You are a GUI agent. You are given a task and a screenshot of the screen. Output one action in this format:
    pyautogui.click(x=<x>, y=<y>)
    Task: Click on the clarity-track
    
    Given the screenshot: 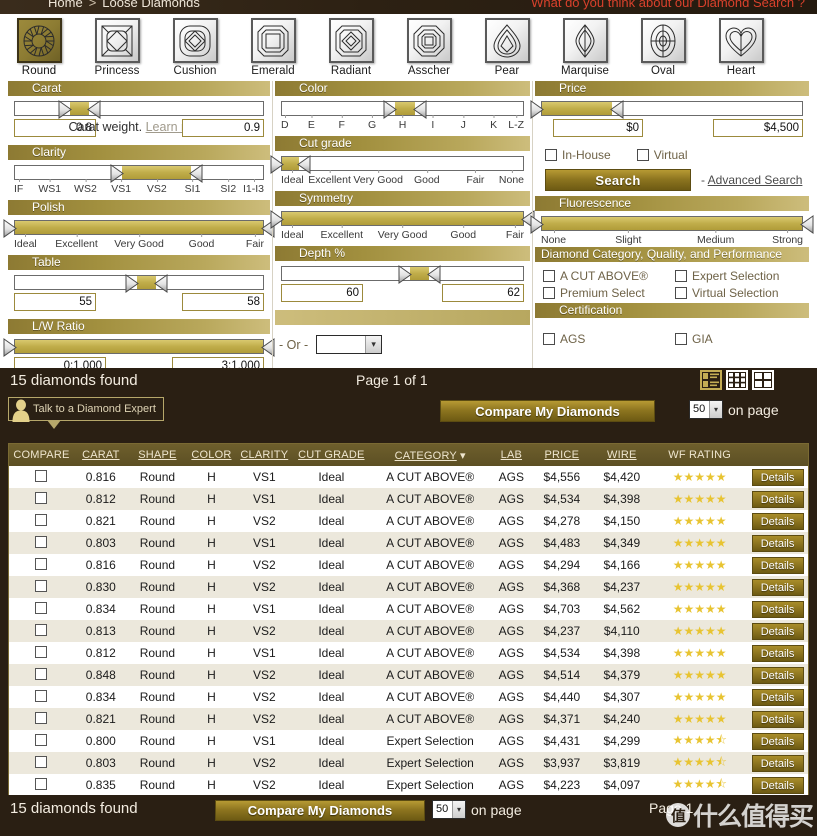 What is the action you would take?
    pyautogui.click(x=139, y=173)
    